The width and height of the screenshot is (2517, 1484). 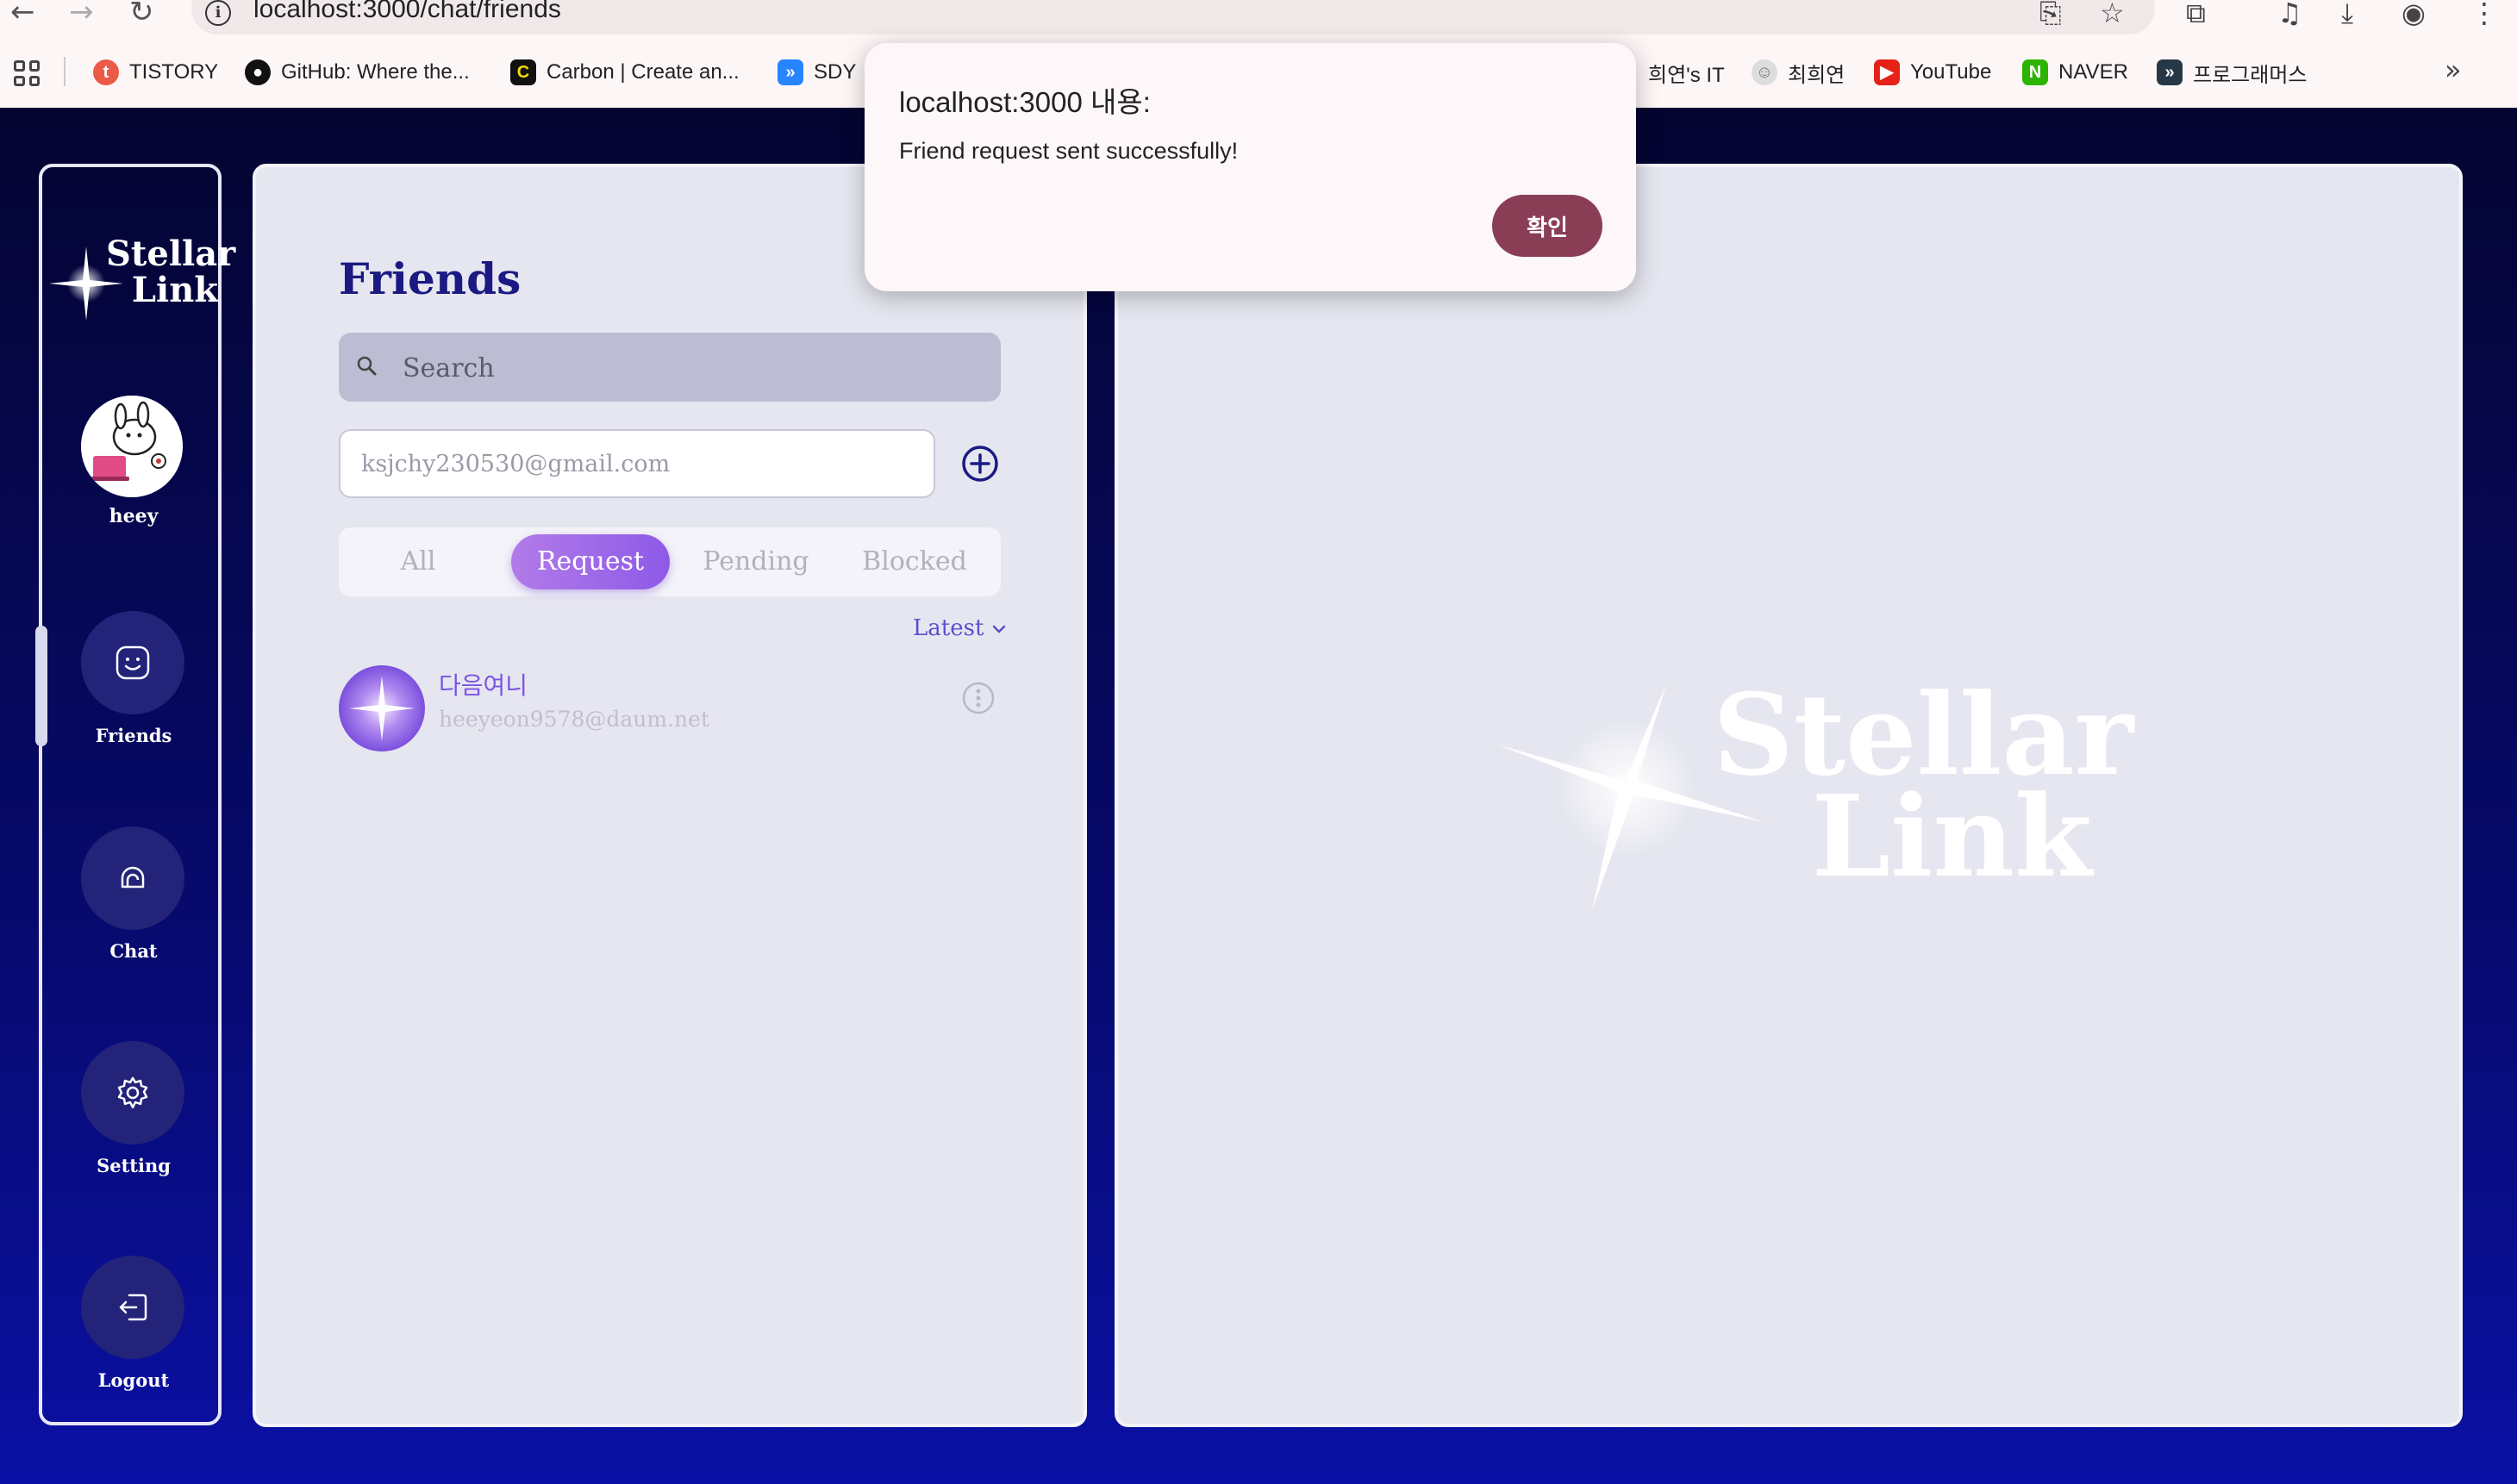 What do you see at coordinates (483, 686) in the screenshot?
I see `friend-name: 다음여니` at bounding box center [483, 686].